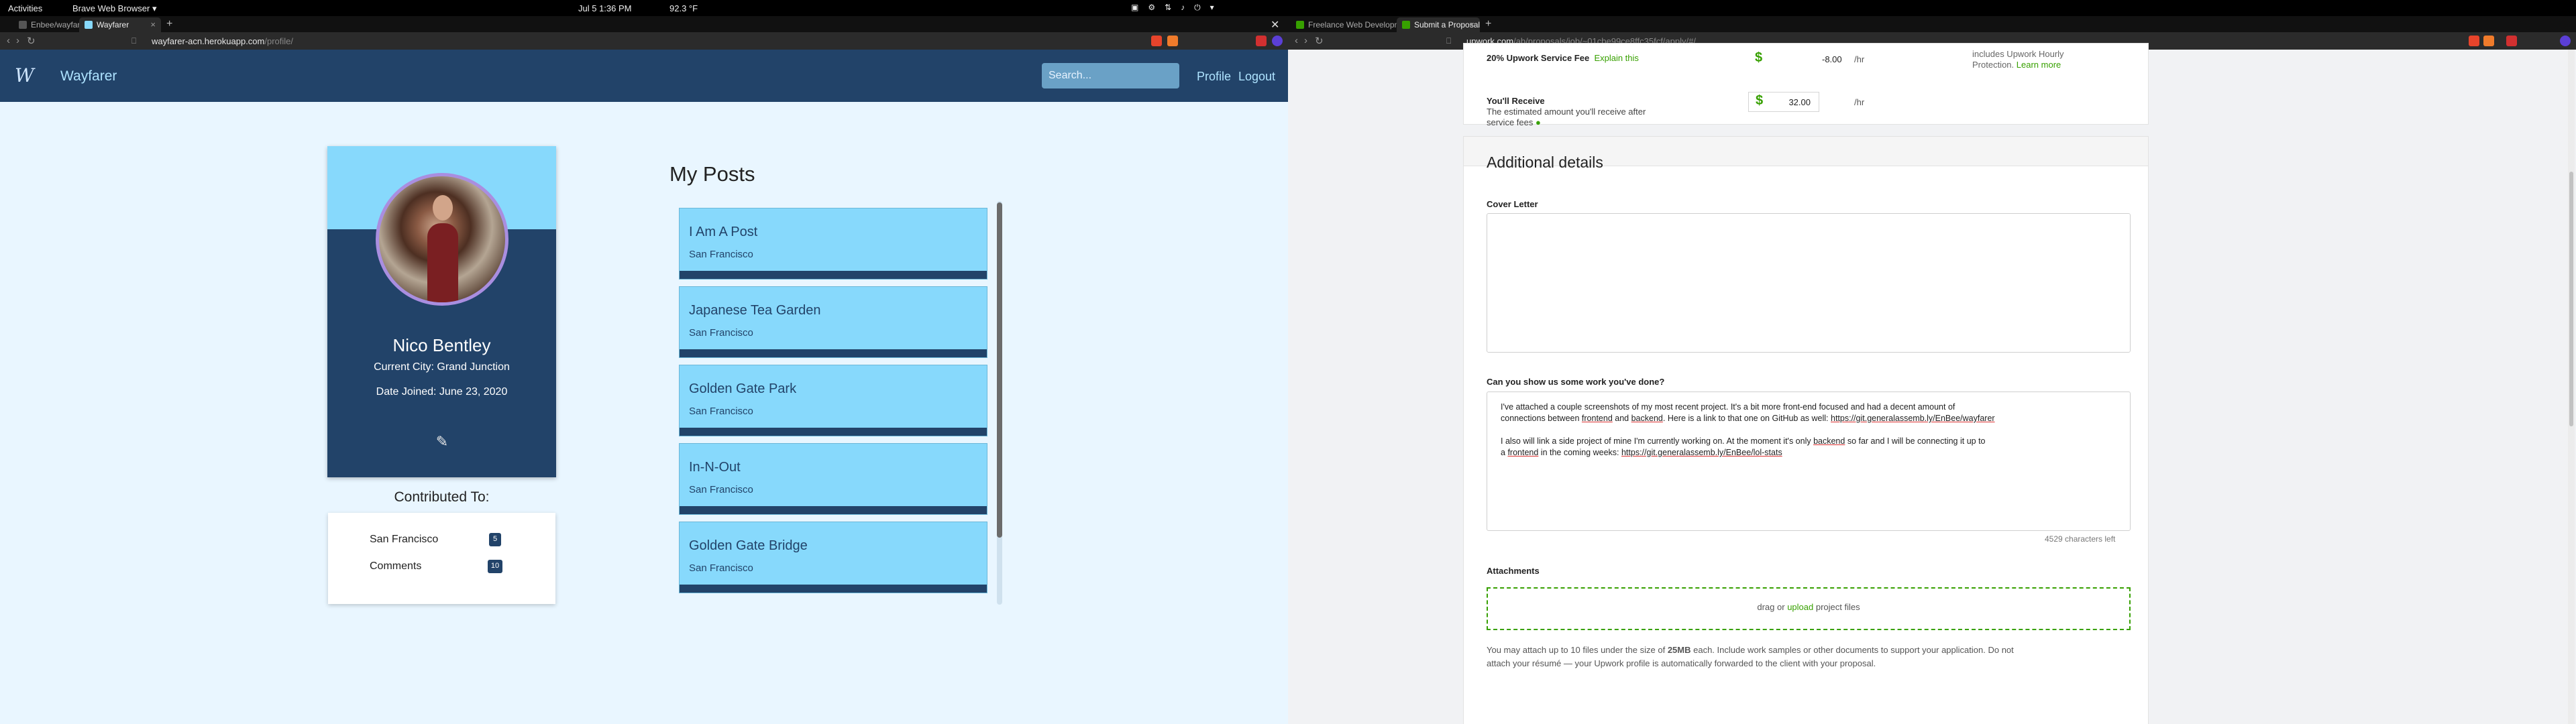 The image size is (2576, 724). What do you see at coordinates (1859, 59) in the screenshot?
I see `per-hour-label: /hr` at bounding box center [1859, 59].